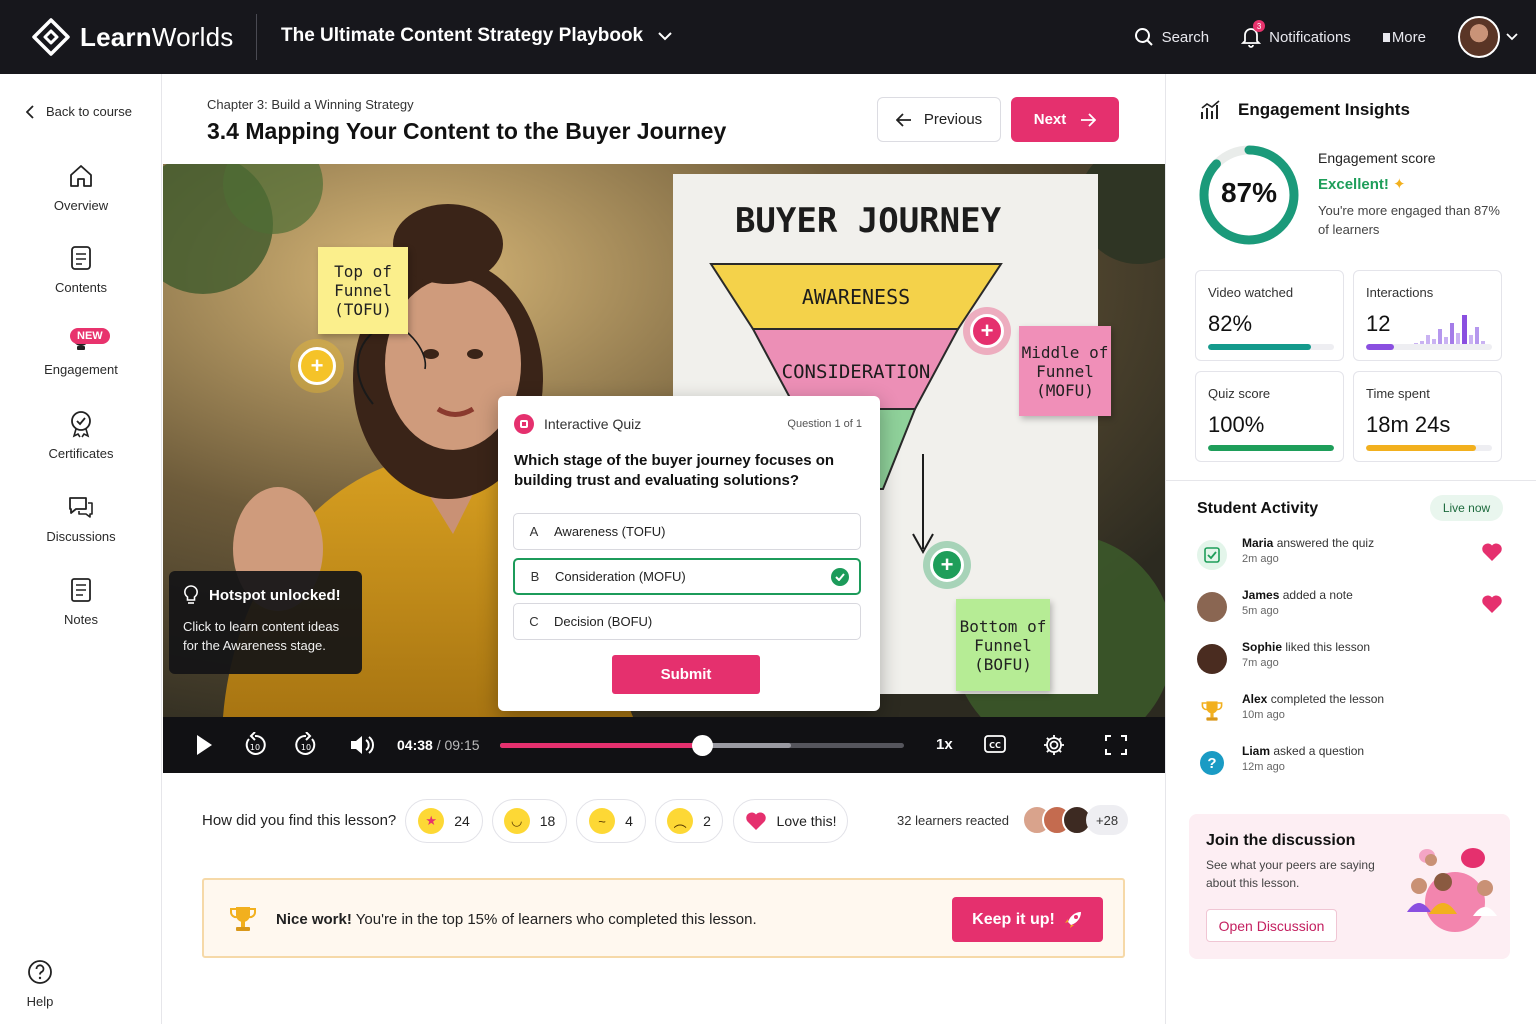 The image size is (1536, 1024). I want to click on activity-time: 2m ago, so click(1260, 559).